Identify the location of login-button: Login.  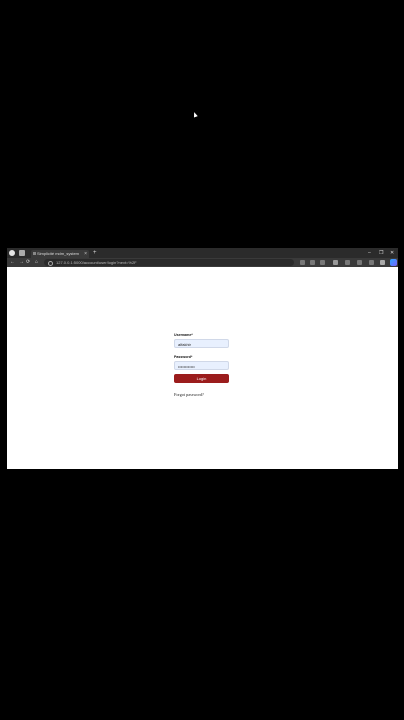
(201, 378).